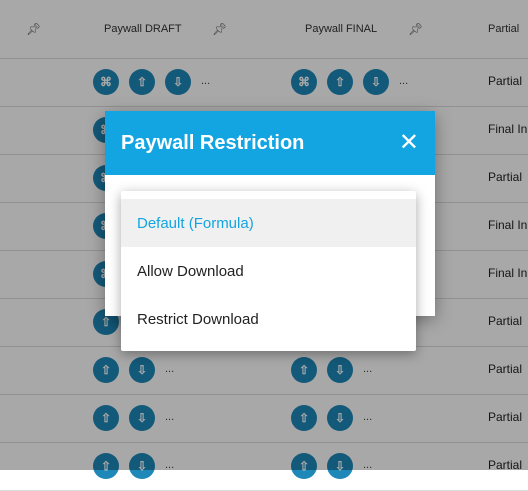  What do you see at coordinates (409, 143) in the screenshot?
I see `close-icon: ✕` at bounding box center [409, 143].